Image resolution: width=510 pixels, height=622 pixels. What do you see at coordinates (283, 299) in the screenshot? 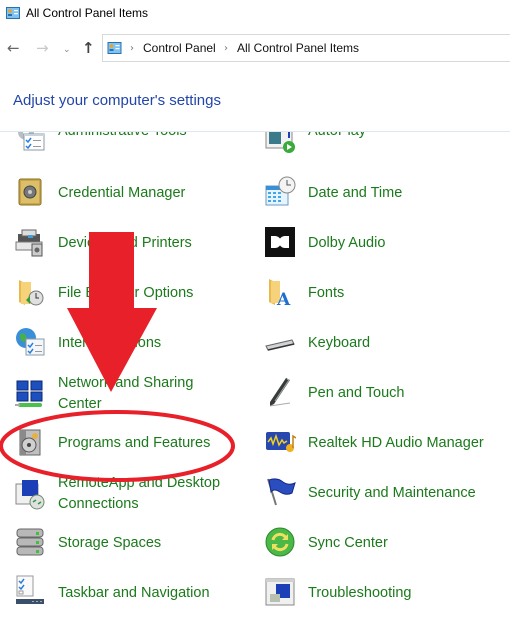
I see `svg-text: A` at bounding box center [283, 299].